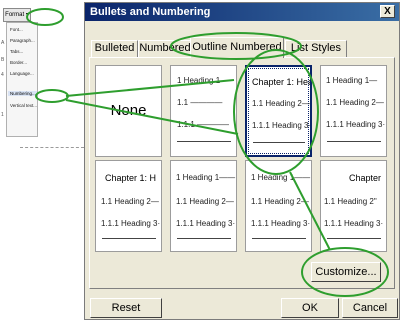 Image resolution: width=401 pixels, height=322 pixels. I want to click on title-bar: Bullets and Numbering X, so click(242, 12).